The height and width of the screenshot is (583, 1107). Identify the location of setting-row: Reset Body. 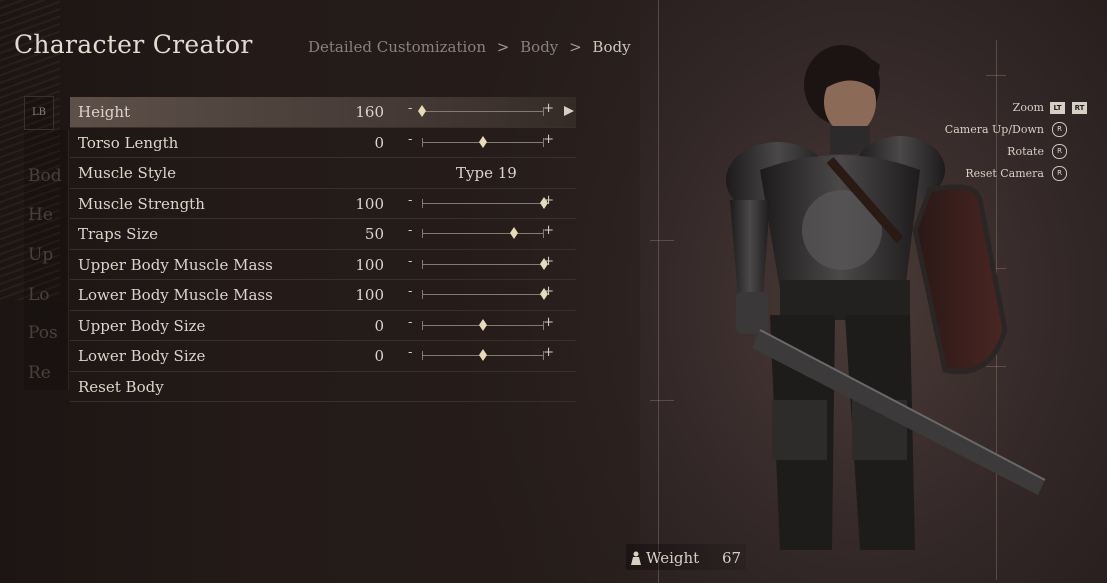
(323, 387).